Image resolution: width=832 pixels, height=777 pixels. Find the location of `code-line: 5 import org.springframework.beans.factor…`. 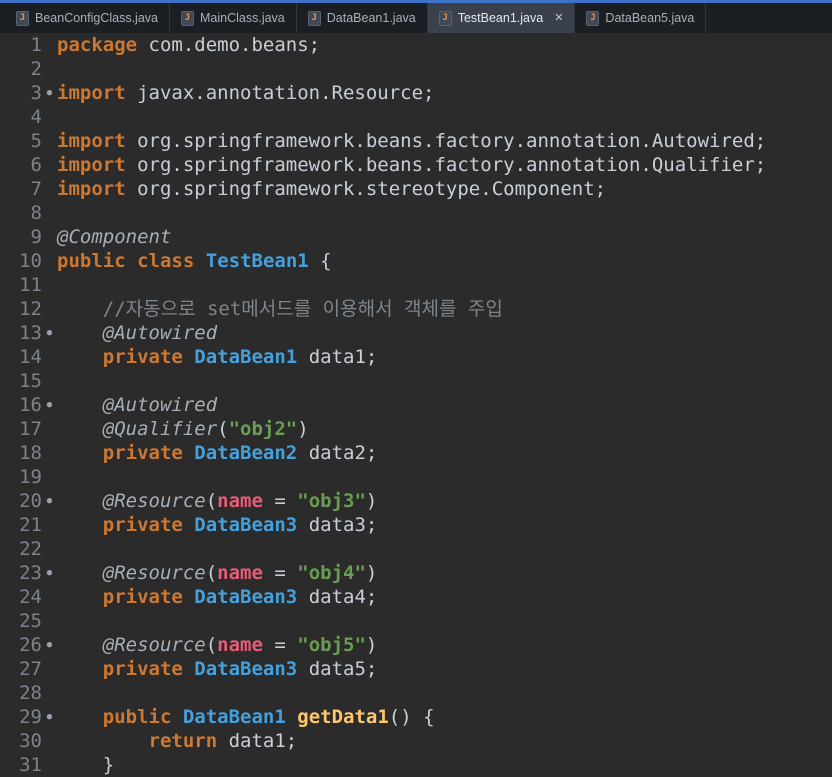

code-line: 5 import org.springframework.beans.factor… is located at coordinates (416, 141).